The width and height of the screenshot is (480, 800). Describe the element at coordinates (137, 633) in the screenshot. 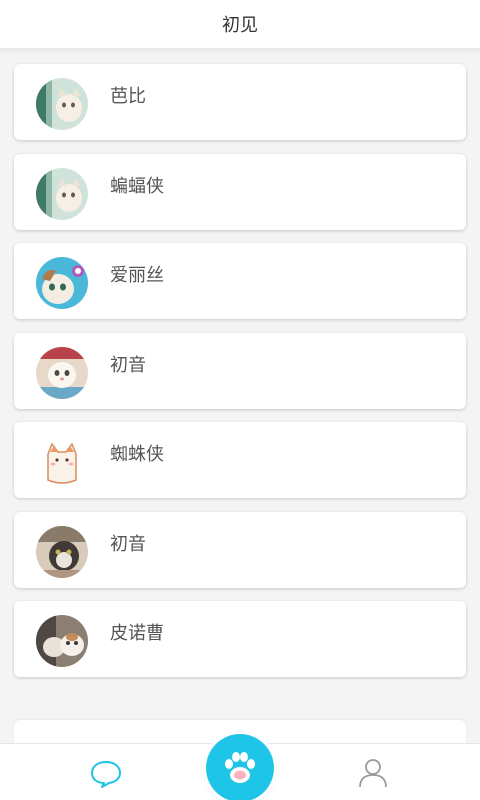

I see `contact-name: 皮诺曹` at that location.